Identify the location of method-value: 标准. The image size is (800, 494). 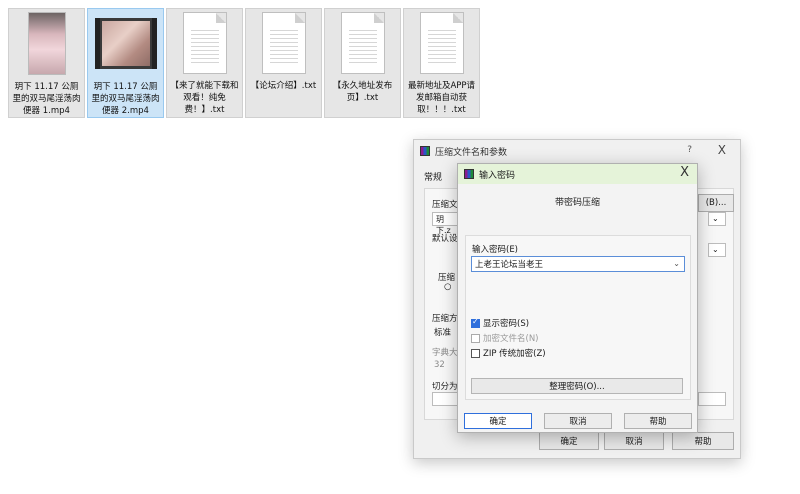
(442, 332).